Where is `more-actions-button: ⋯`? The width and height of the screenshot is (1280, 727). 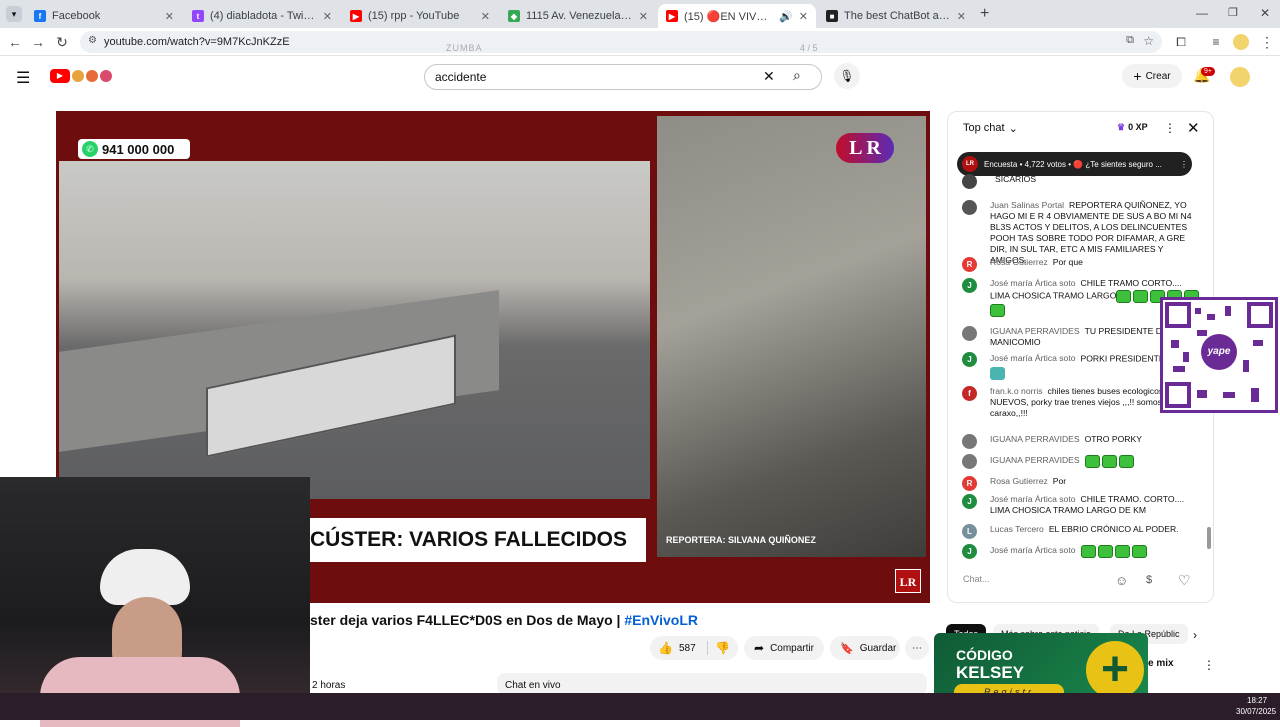 more-actions-button: ⋯ is located at coordinates (917, 648).